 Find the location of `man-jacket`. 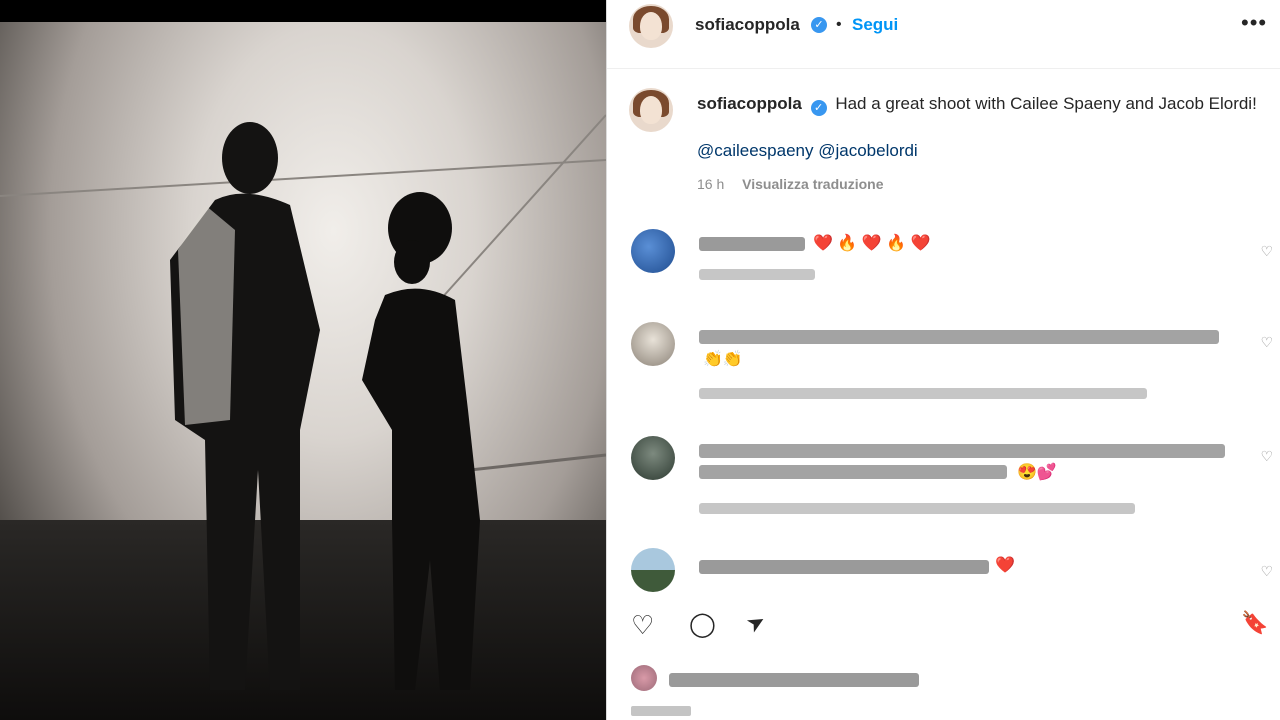

man-jacket is located at coordinates (206, 315).